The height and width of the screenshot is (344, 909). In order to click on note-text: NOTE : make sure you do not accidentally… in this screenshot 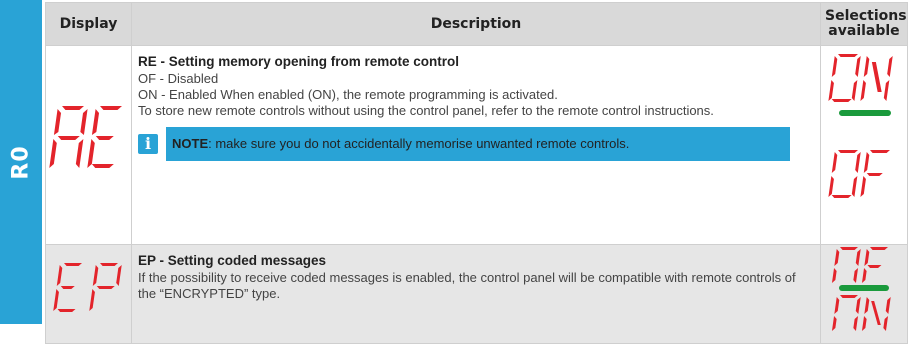, I will do `click(478, 144)`.